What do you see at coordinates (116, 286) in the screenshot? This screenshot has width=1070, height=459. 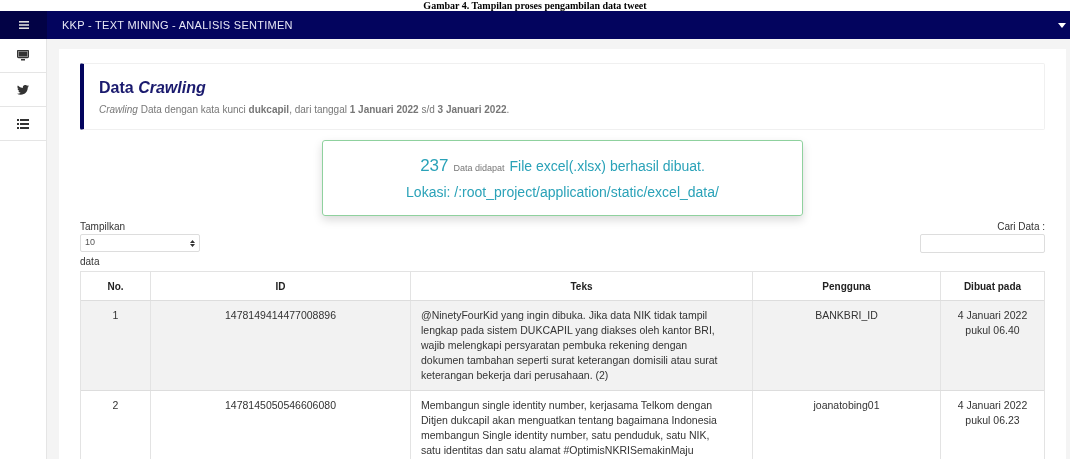 I see `column-header: No.` at bounding box center [116, 286].